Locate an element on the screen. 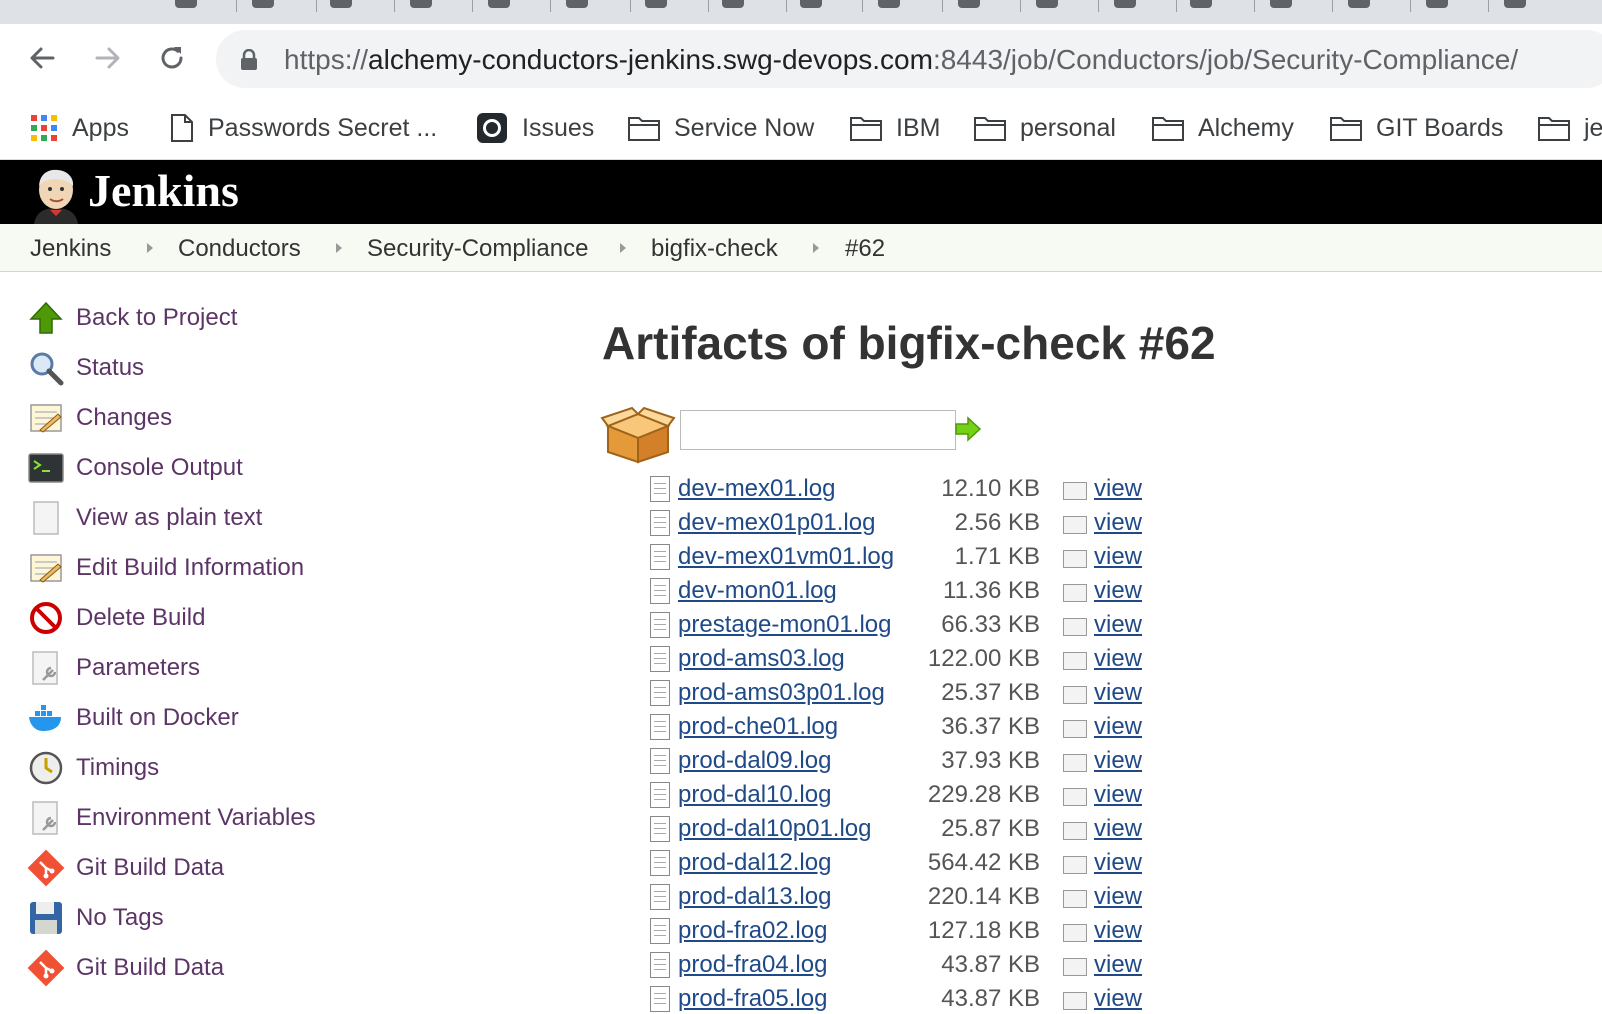 This screenshot has width=1602, height=1014. artifact-link: prod-fra04.log is located at coordinates (752, 965).